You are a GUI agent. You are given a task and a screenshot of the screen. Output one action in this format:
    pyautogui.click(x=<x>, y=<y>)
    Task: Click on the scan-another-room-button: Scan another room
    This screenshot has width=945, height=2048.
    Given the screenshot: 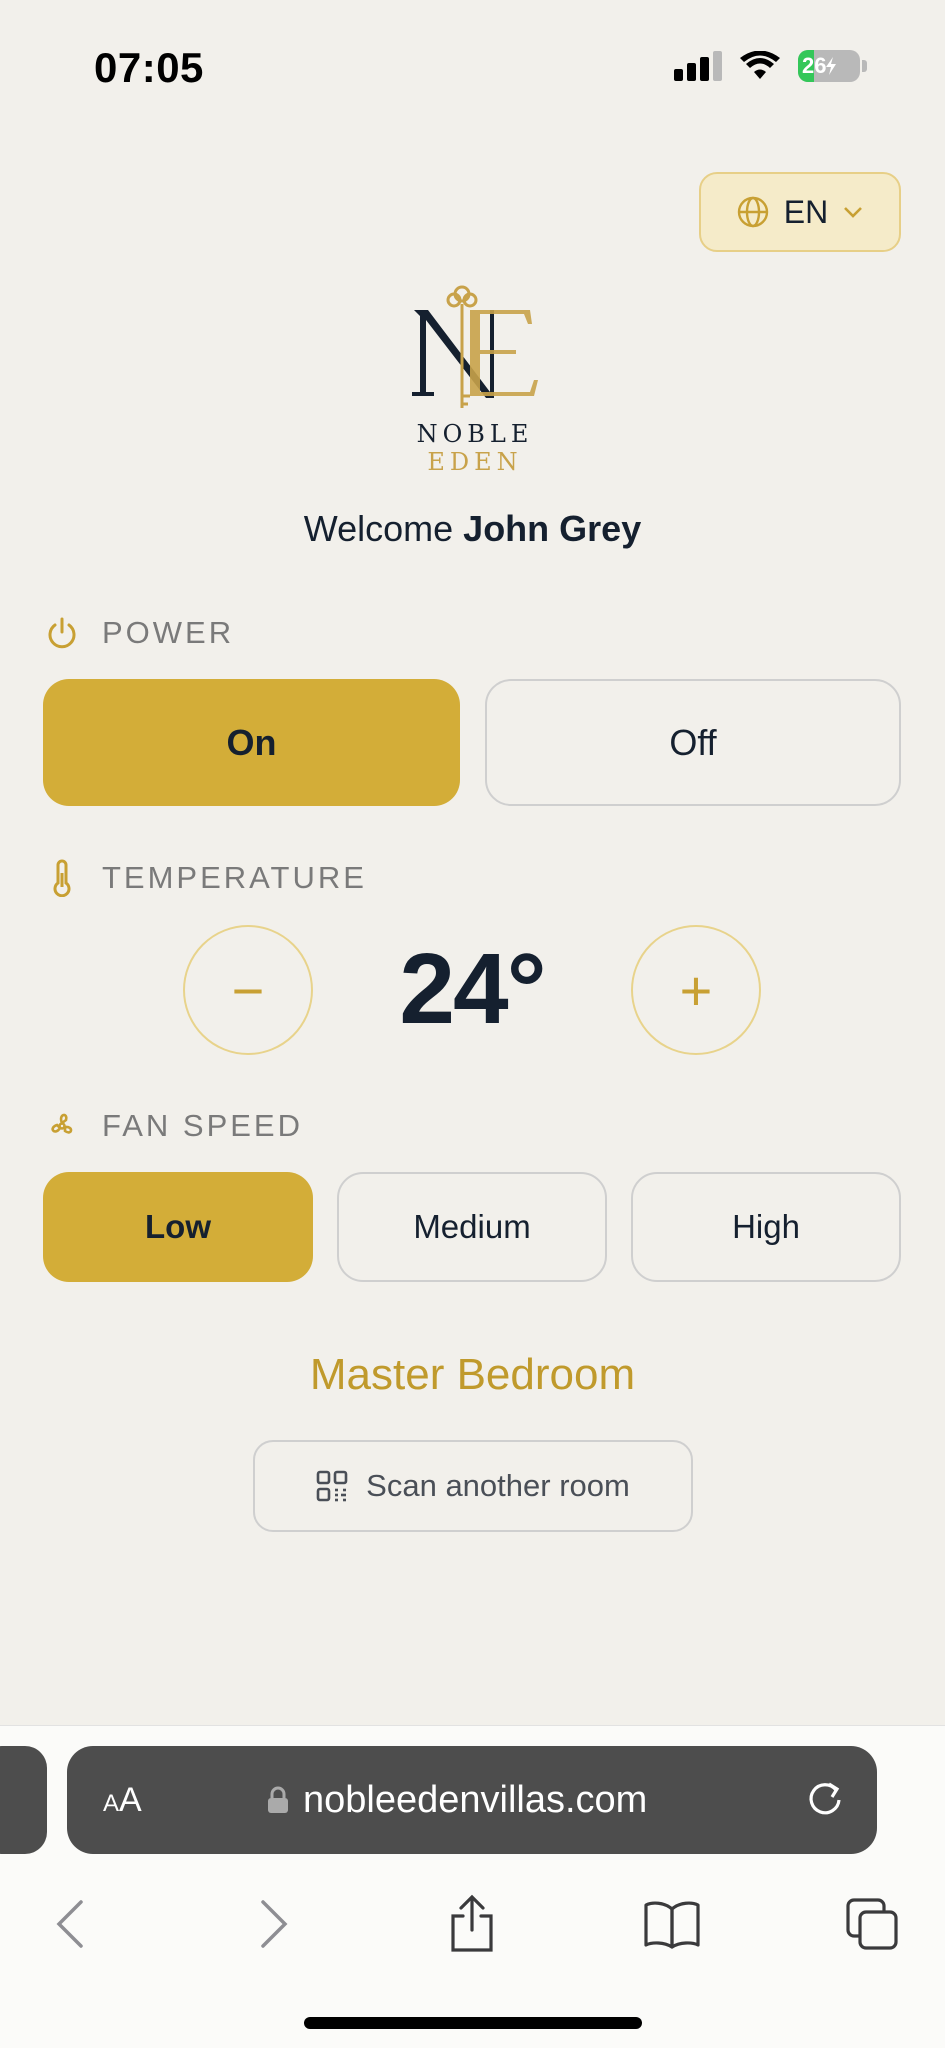 What is the action you would take?
    pyautogui.click(x=473, y=1486)
    